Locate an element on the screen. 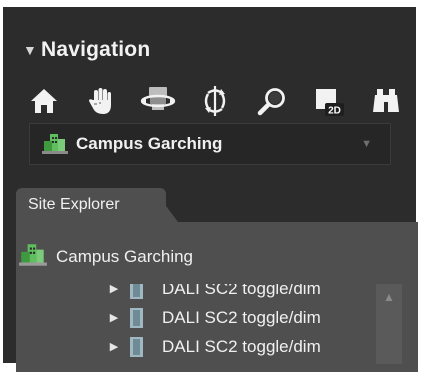 The image size is (425, 372). binoculars-button is located at coordinates (386, 101).